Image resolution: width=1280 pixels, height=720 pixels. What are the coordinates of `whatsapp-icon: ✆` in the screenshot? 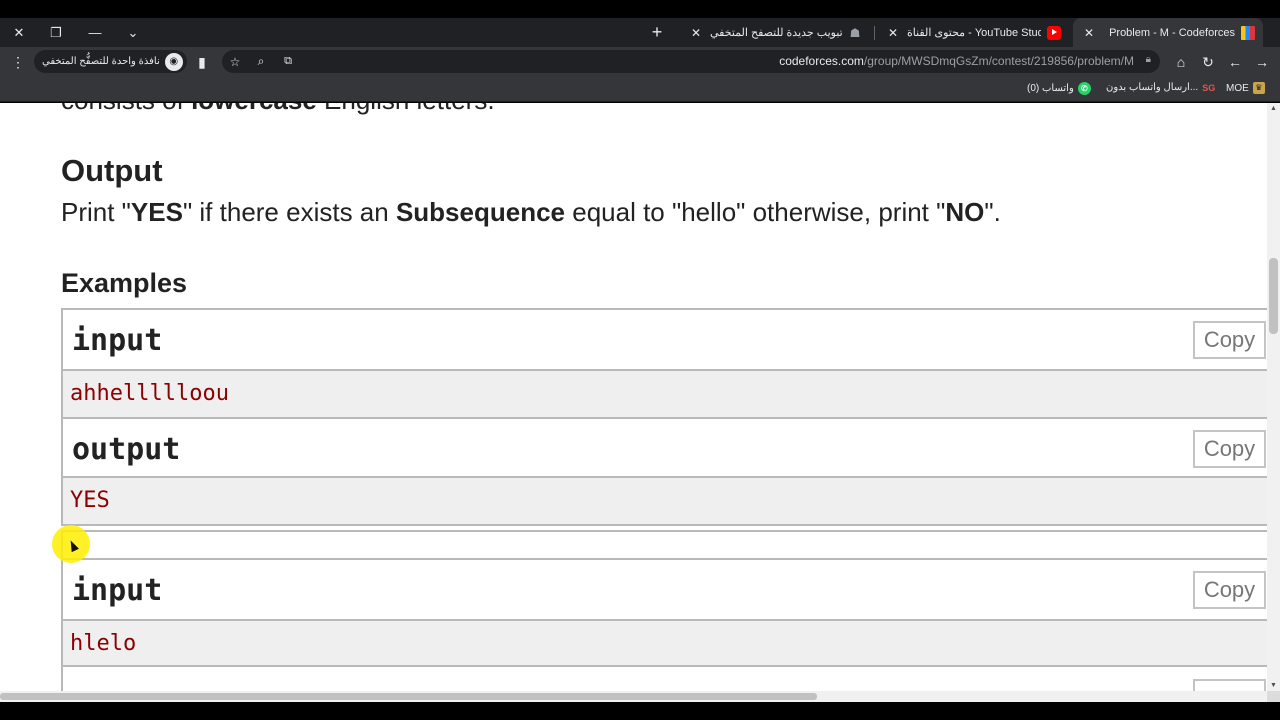 It's located at (1084, 88).